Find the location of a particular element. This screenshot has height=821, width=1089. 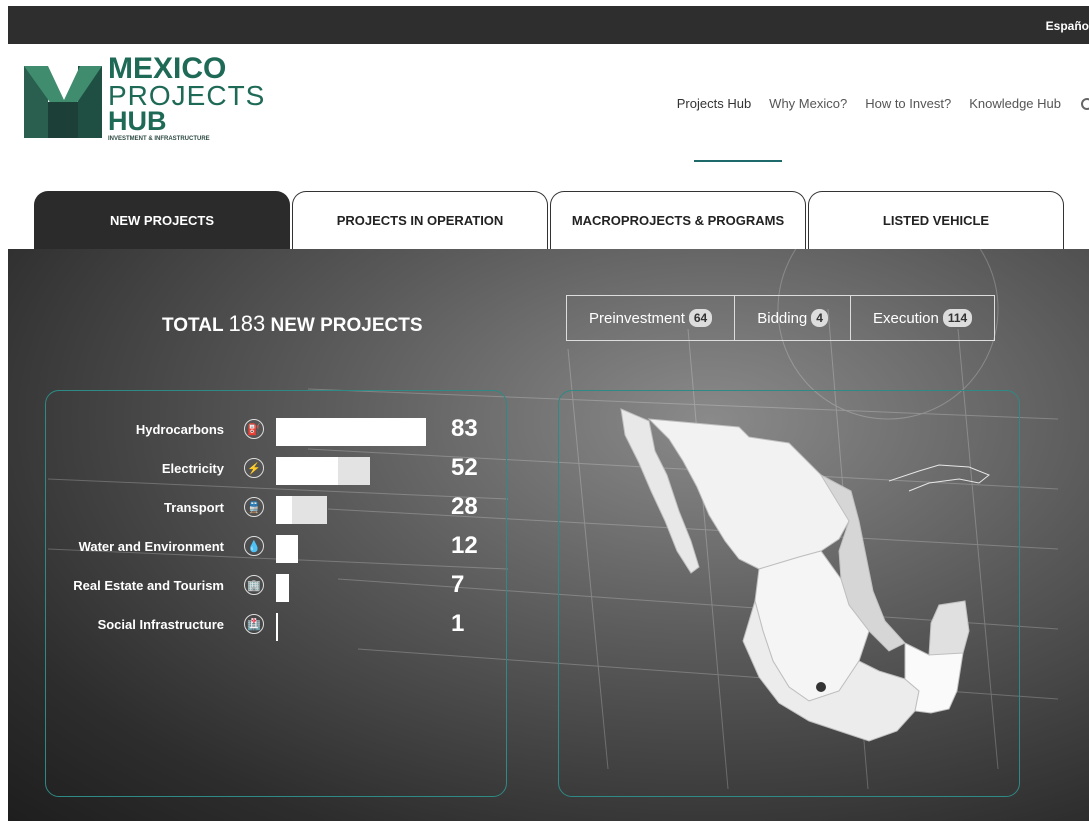

stage-execution-button: Execution 114 is located at coordinates (922, 318).